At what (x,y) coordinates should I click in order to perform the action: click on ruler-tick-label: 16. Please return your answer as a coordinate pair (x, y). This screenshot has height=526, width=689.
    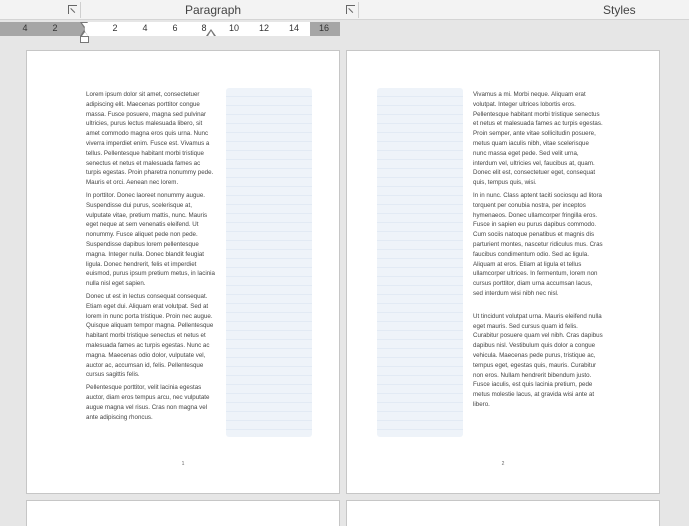
    Looking at the image, I should click on (323, 28).